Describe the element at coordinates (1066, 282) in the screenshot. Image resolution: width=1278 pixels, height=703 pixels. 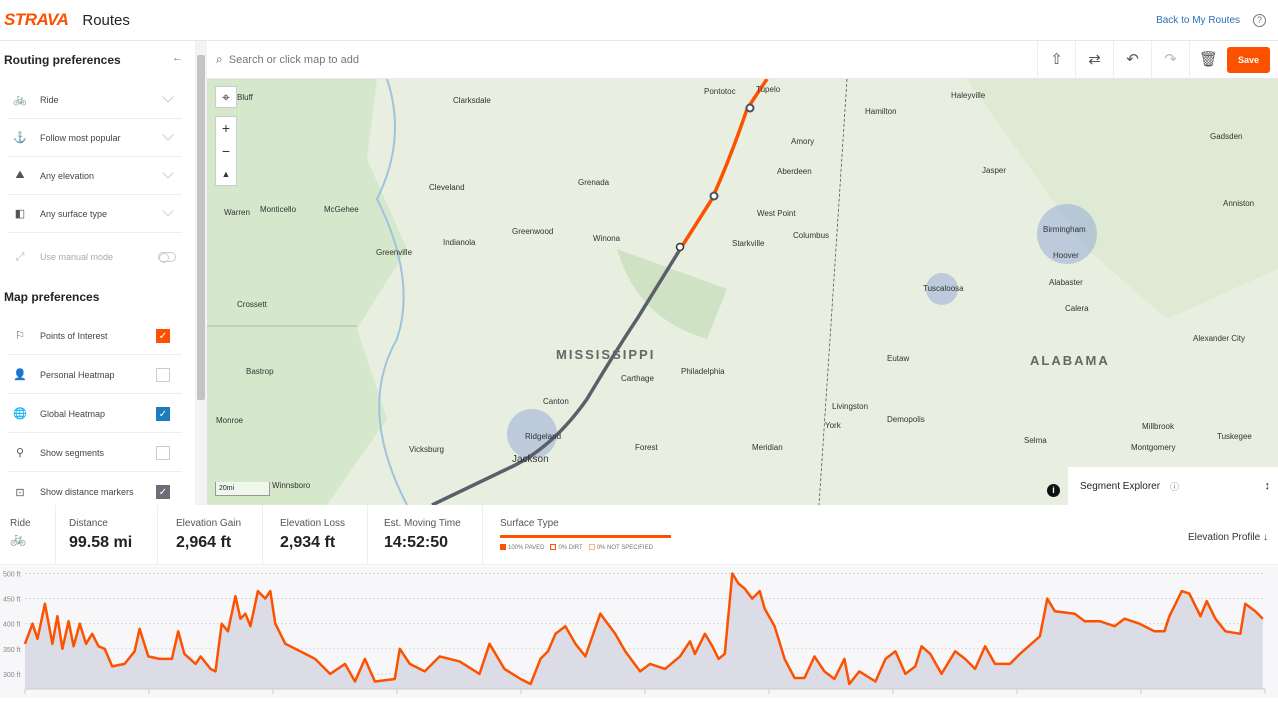
I see `city-label: Alabaster` at that location.